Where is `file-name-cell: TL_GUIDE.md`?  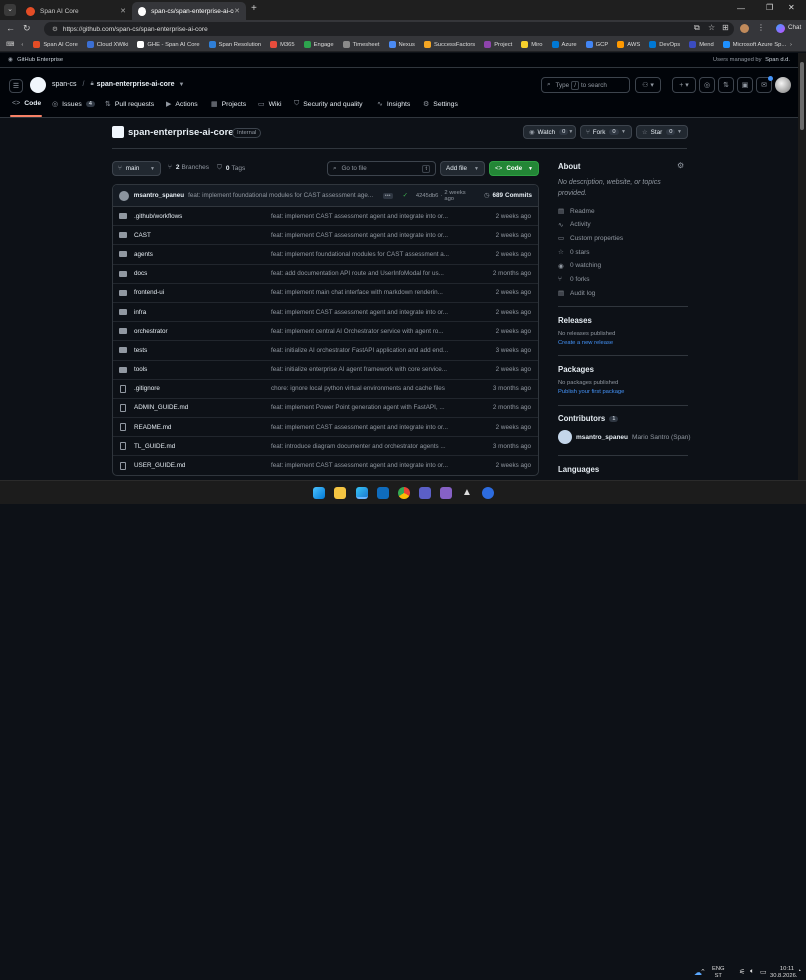 file-name-cell: TL_GUIDE.md is located at coordinates (192, 446).